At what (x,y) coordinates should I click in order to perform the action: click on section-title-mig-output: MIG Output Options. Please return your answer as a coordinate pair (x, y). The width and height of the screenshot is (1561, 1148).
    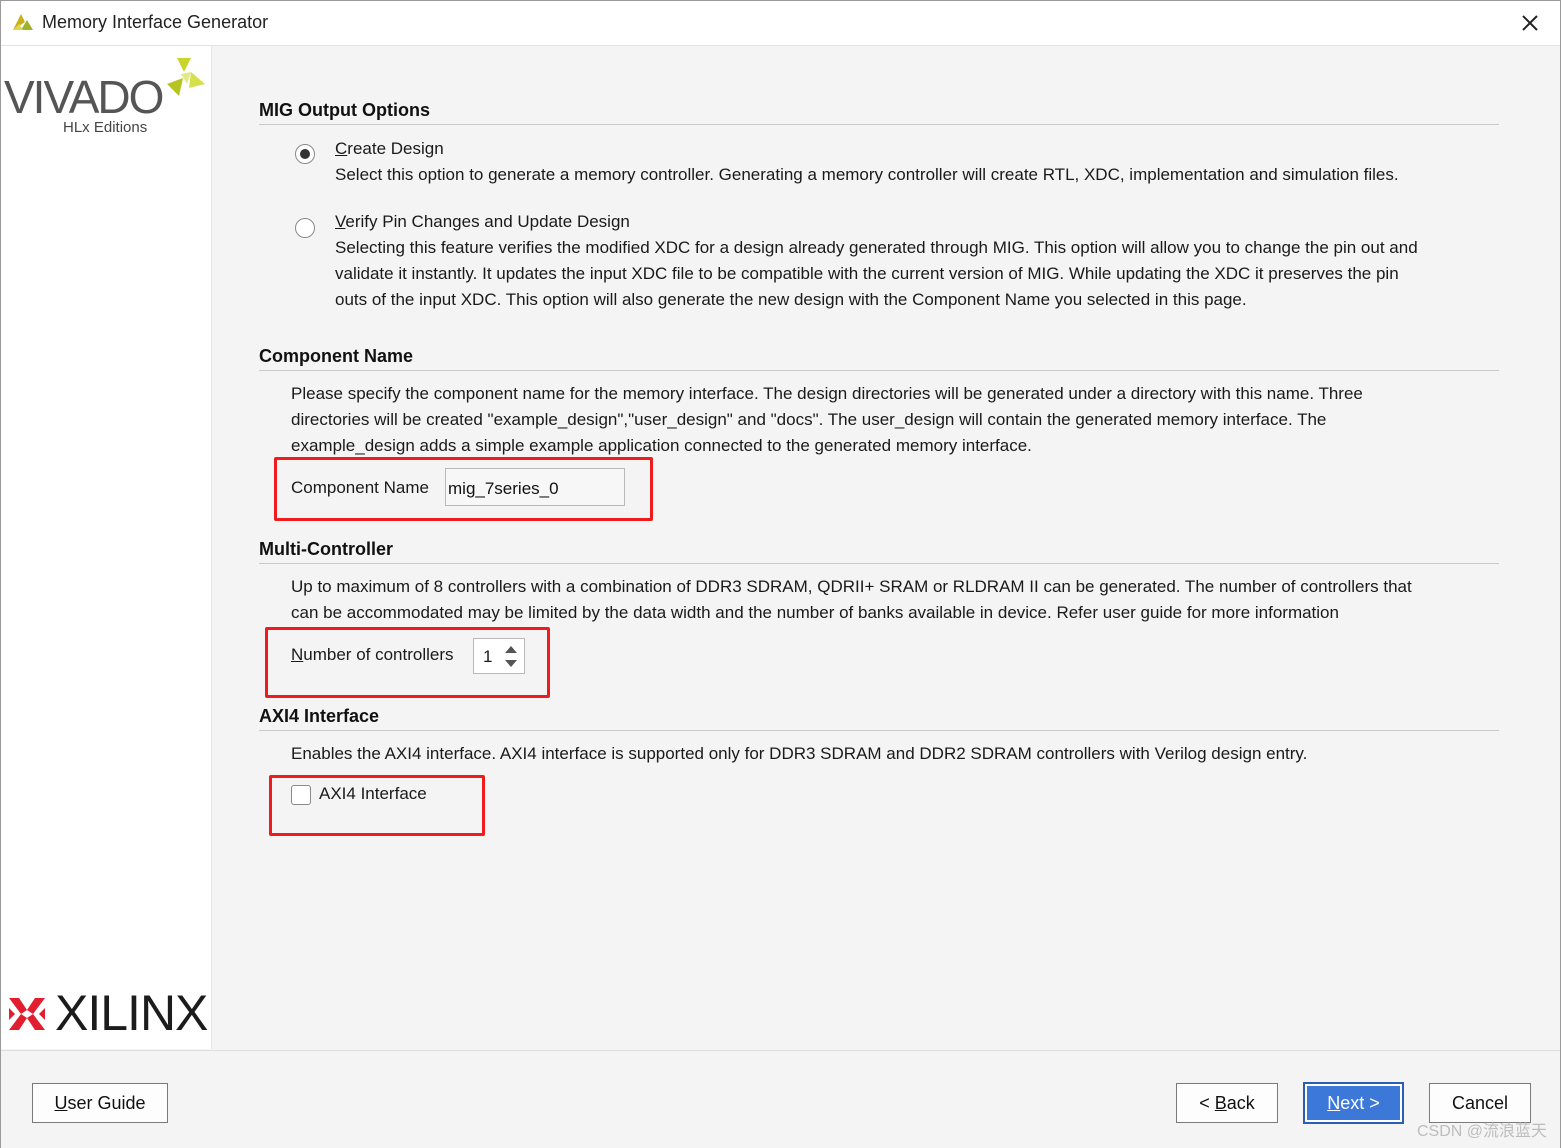
    Looking at the image, I should click on (344, 110).